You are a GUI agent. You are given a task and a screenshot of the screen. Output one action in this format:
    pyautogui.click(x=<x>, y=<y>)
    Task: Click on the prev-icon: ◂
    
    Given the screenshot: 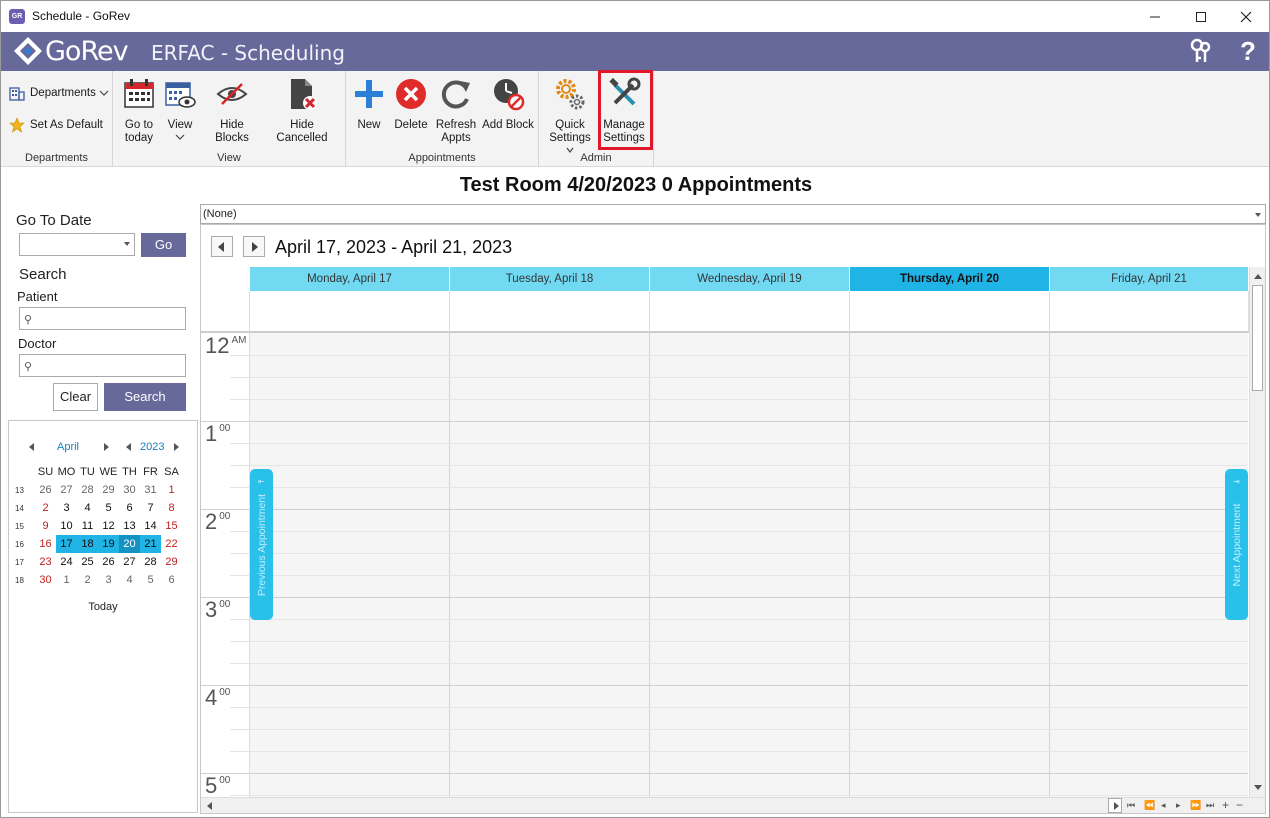 What is the action you would take?
    pyautogui.click(x=1163, y=805)
    